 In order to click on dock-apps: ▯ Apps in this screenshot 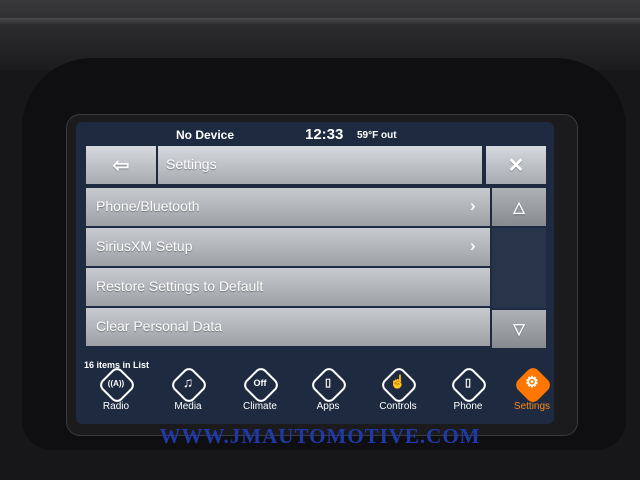, I will do `click(328, 394)`.